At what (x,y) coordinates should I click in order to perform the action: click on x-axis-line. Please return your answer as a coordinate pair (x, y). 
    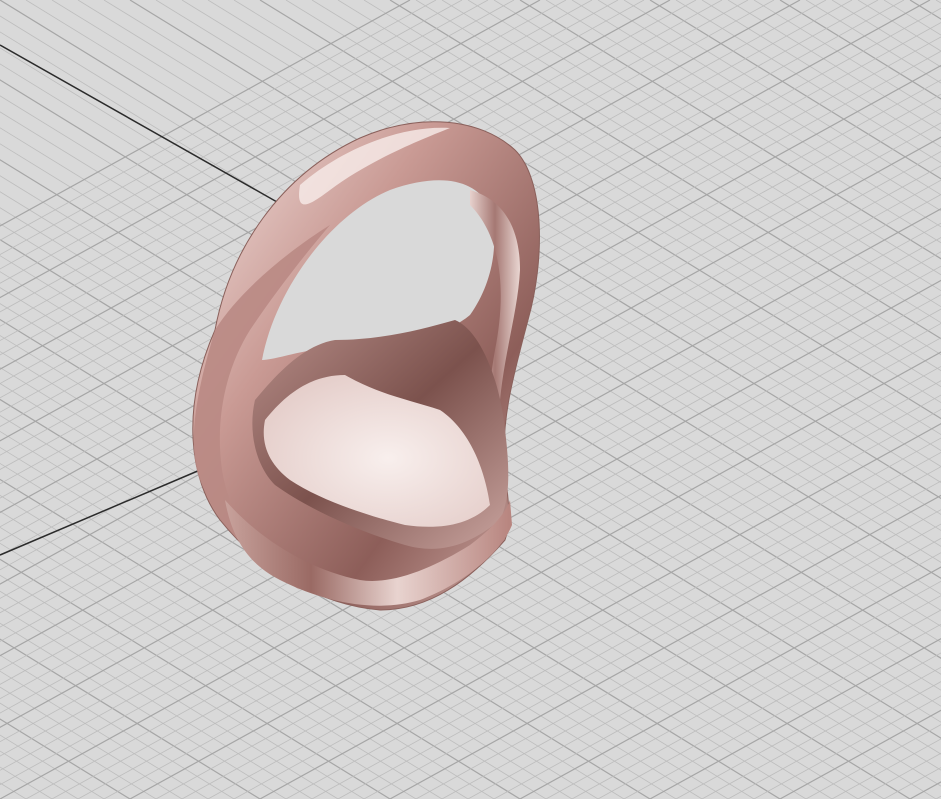
    Looking at the image, I should click on (150, 130).